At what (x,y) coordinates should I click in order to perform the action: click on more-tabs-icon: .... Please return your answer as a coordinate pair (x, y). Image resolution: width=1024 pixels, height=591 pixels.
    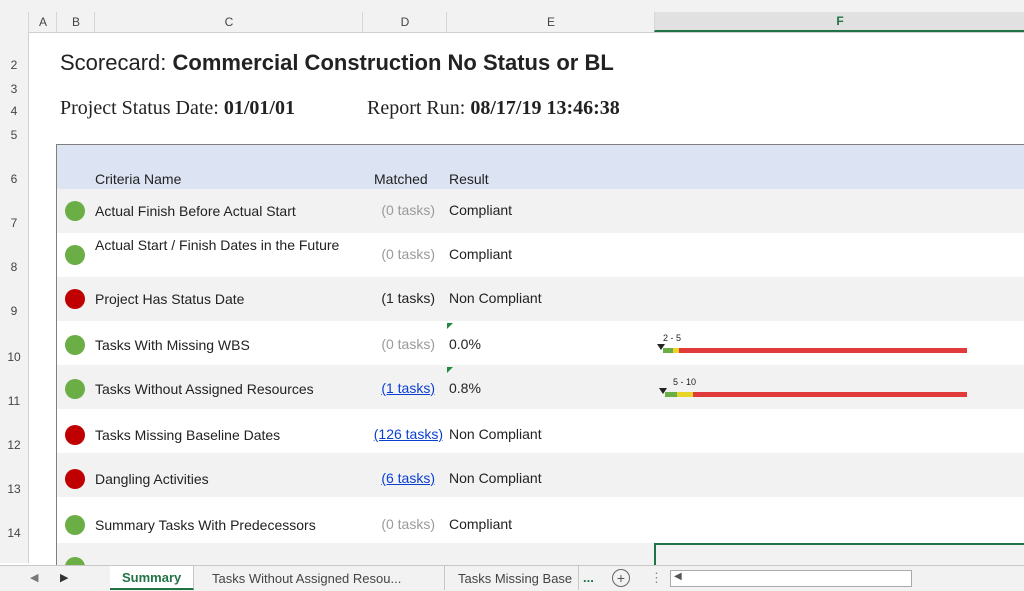
    Looking at the image, I should click on (588, 577).